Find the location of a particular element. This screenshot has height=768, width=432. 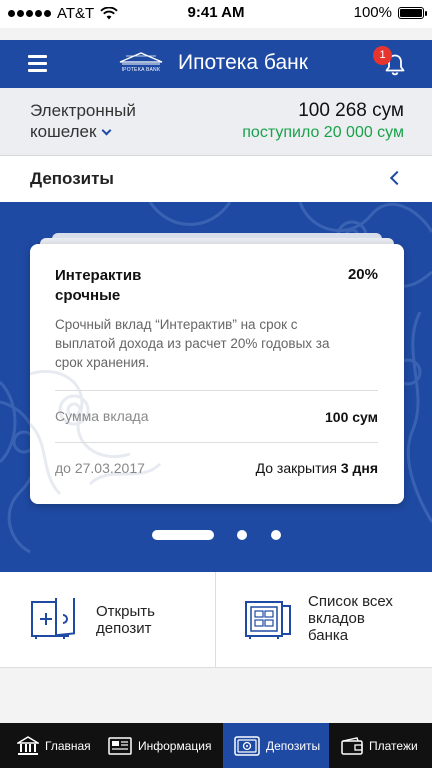

safe-icon is located at coordinates (247, 745).